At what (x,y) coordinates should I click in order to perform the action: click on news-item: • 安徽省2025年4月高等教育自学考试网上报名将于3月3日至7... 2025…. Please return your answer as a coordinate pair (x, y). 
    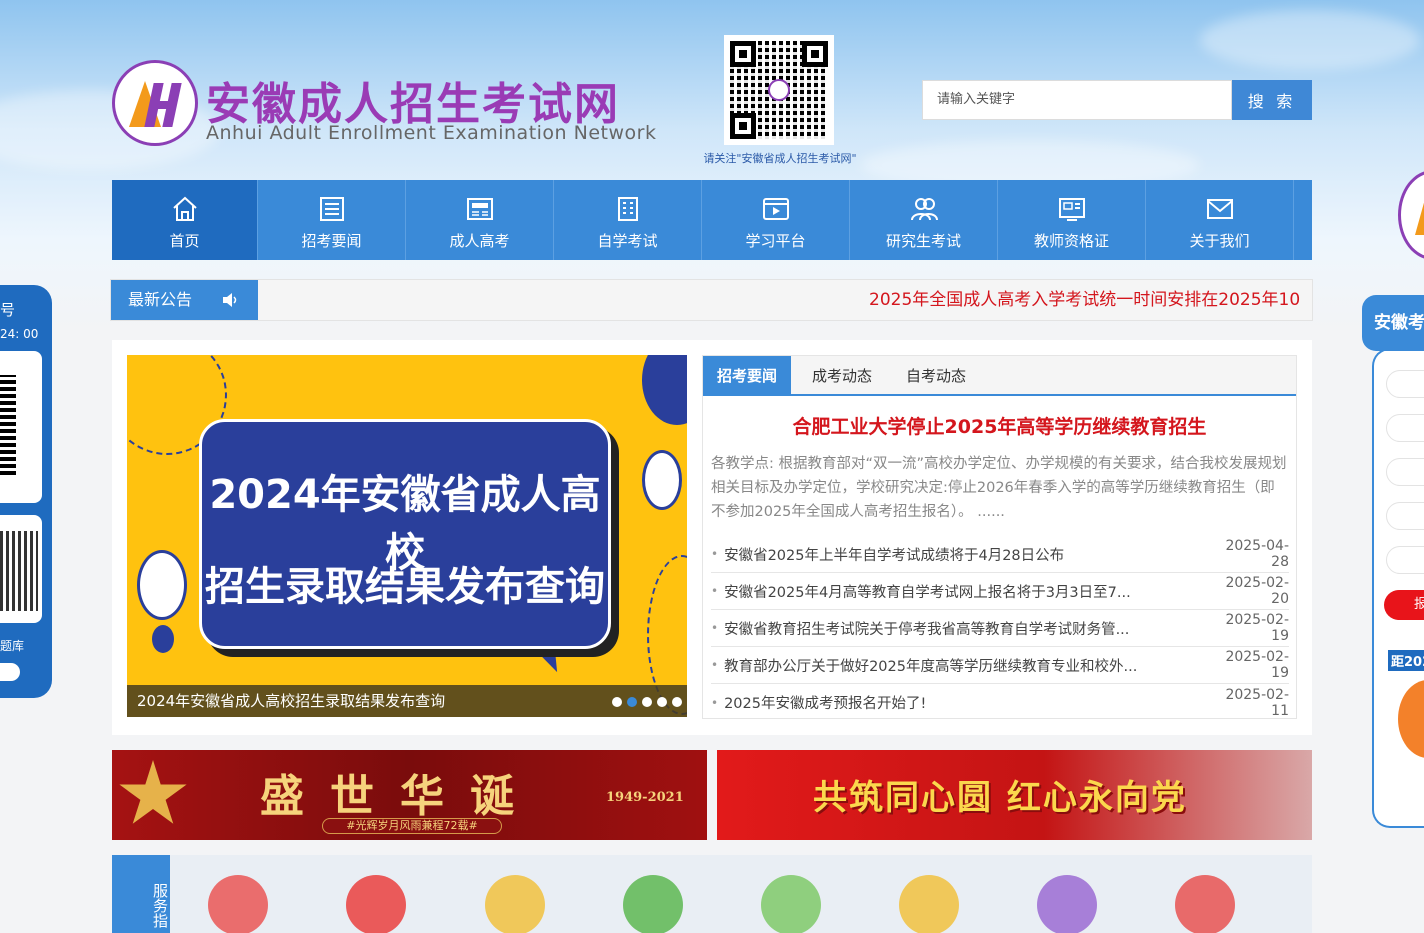
    Looking at the image, I should click on (1000, 591).